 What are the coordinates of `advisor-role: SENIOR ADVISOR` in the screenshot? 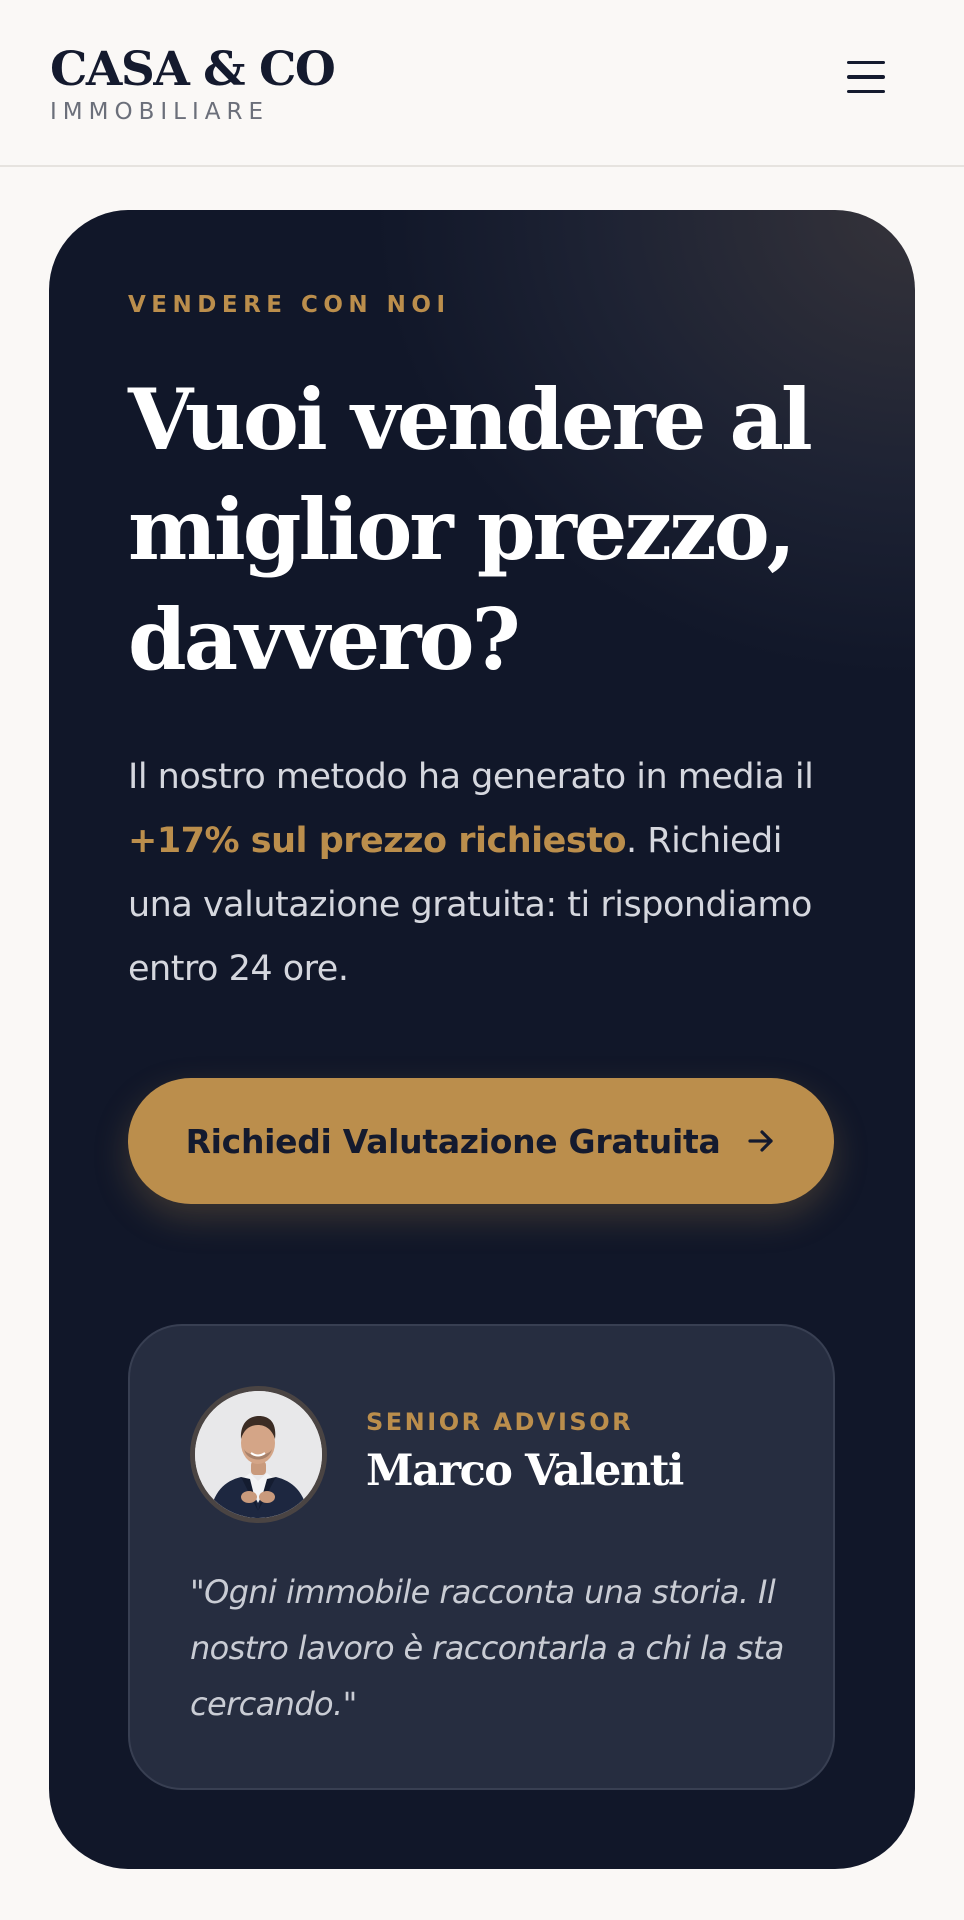 It's located at (500, 1422).